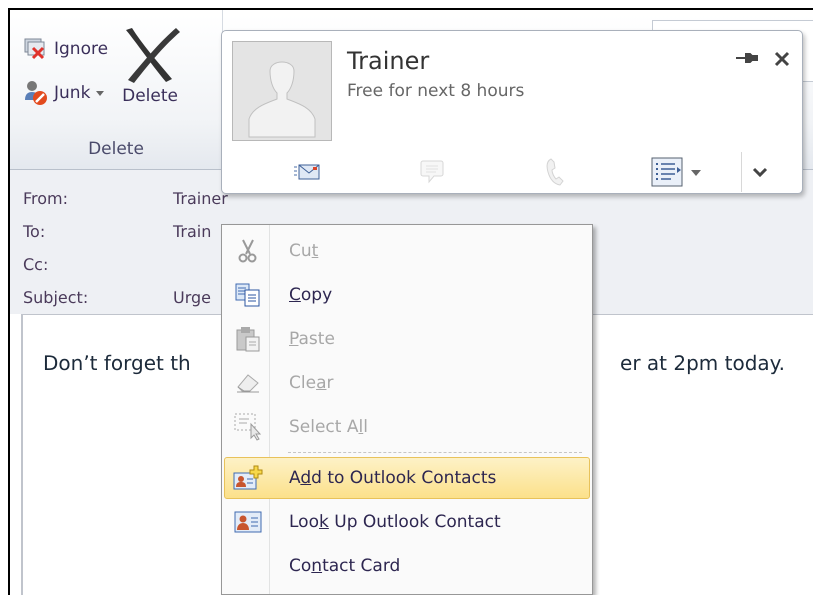 The image size is (813, 595). I want to click on field-value: Train, so click(192, 231).